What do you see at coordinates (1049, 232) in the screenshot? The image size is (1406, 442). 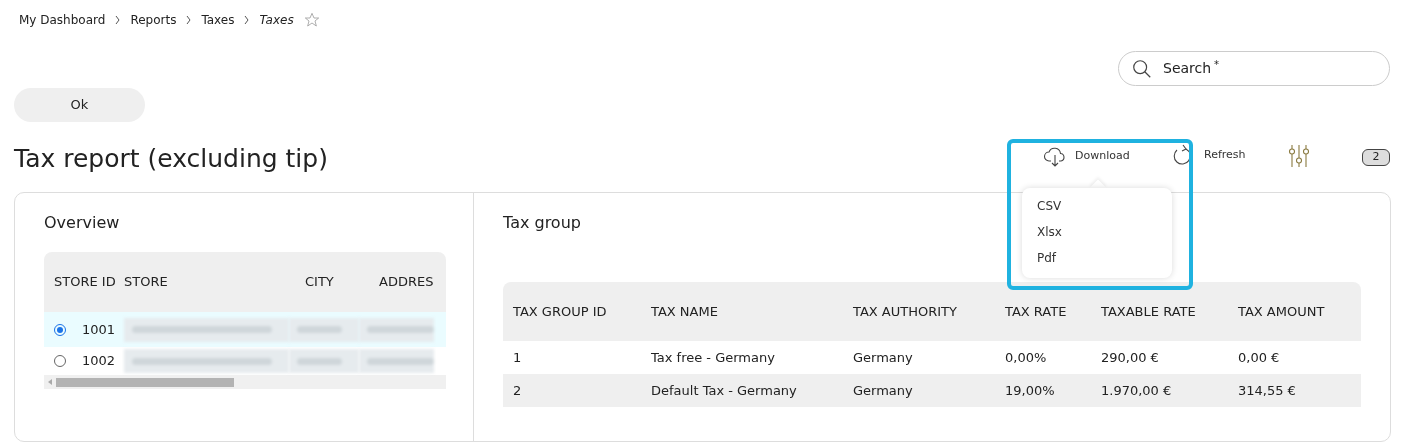 I see `menu-item: Xlsx` at bounding box center [1049, 232].